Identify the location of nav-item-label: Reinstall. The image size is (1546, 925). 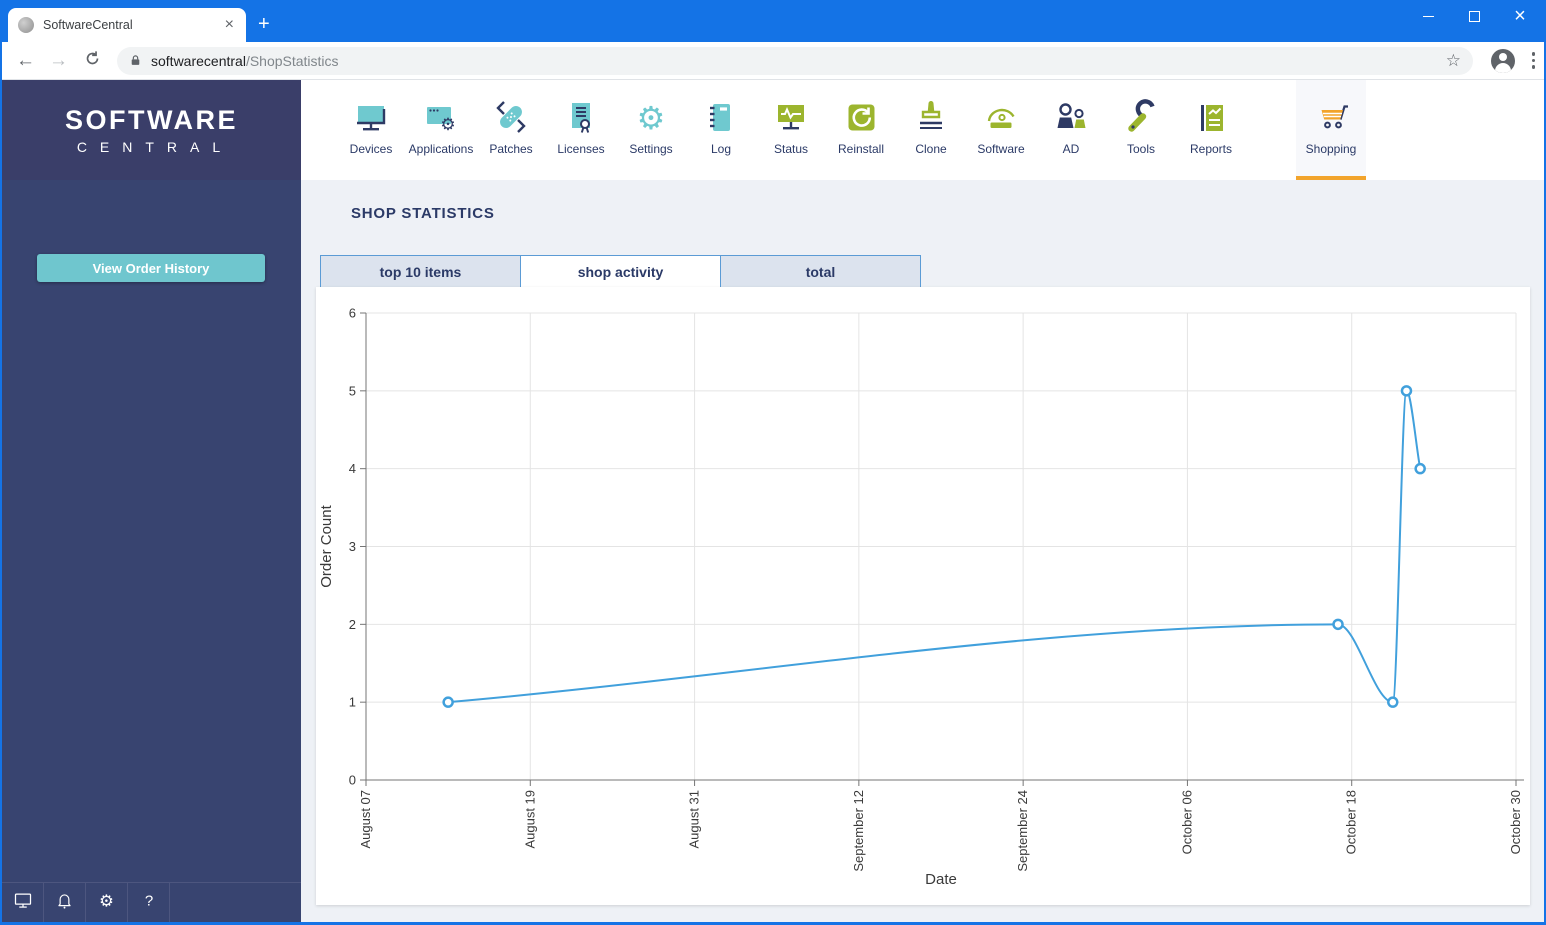
(861, 149).